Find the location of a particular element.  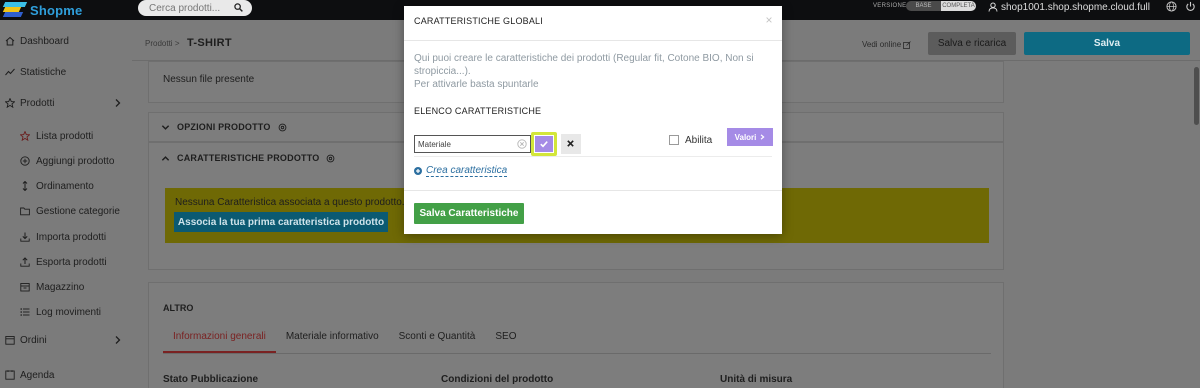

tab-informative-material: Materiale informativo is located at coordinates (332, 342).